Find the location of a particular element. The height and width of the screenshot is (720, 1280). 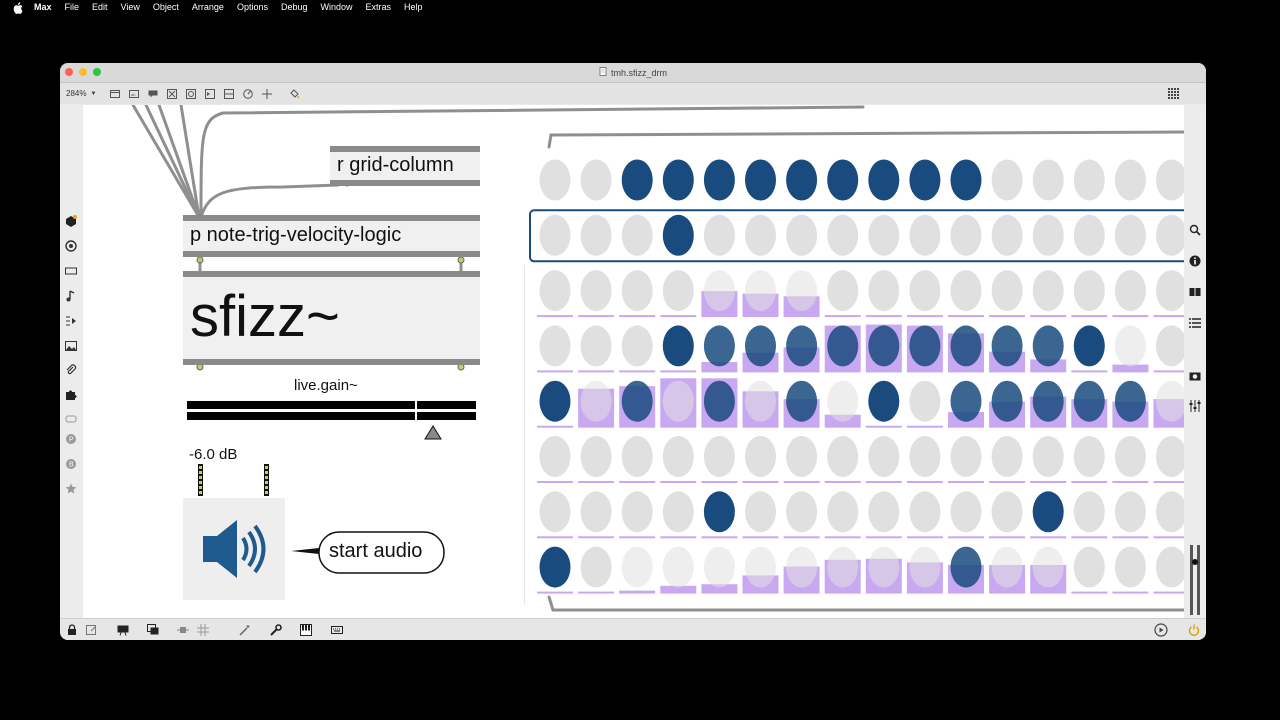

zoom-window-button is located at coordinates (97, 72).